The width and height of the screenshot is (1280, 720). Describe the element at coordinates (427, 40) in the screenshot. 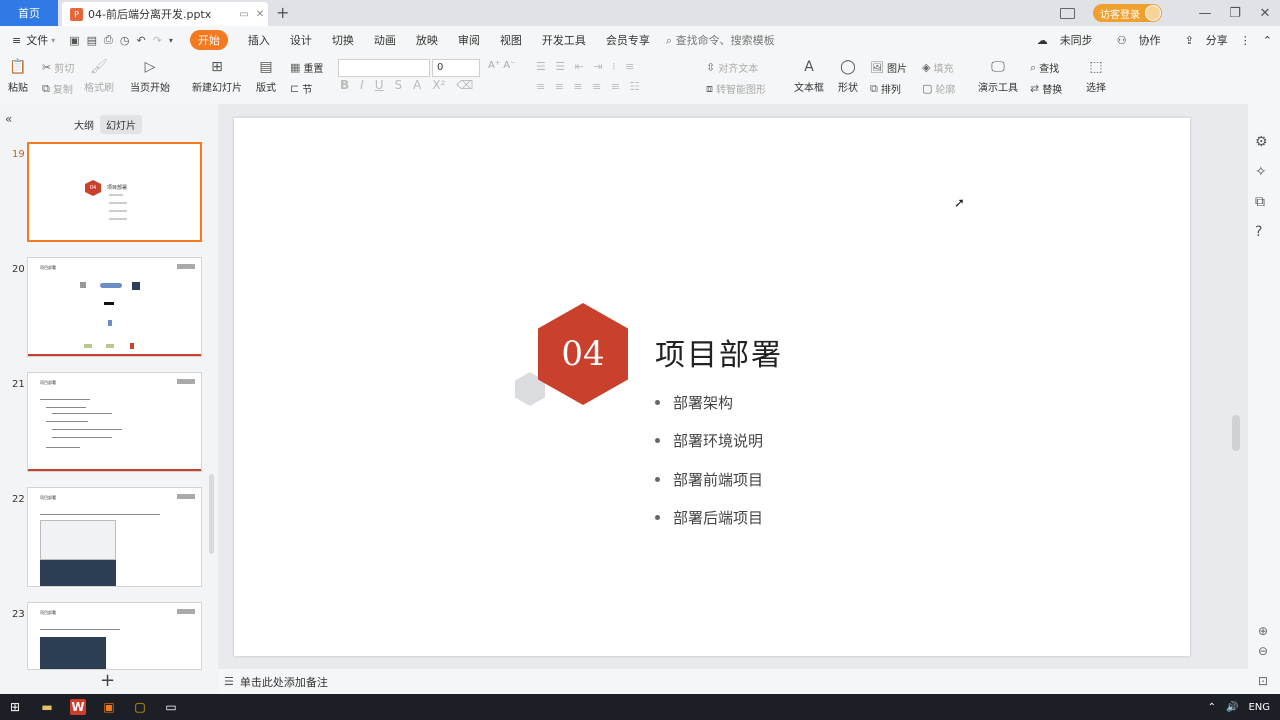

I see `tab-slideshow: 放映` at that location.